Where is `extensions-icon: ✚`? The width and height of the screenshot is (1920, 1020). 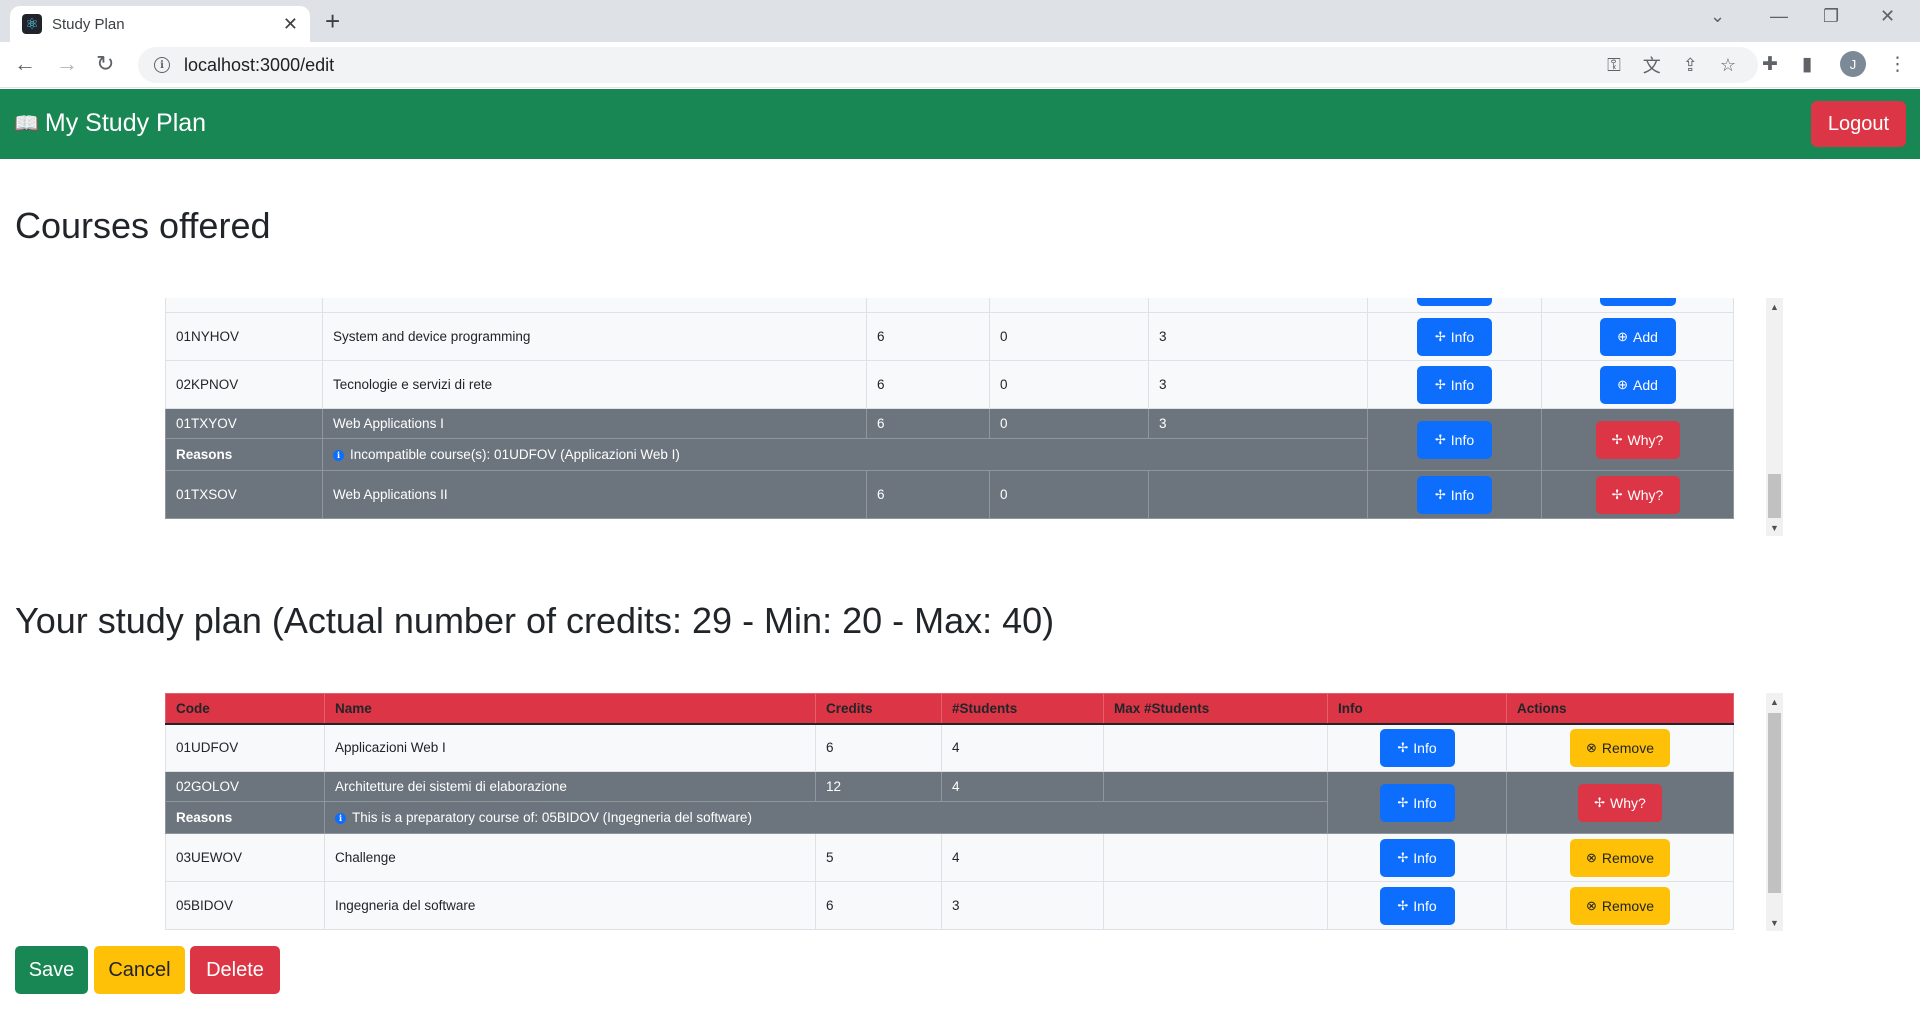 extensions-icon: ✚ is located at coordinates (1770, 64).